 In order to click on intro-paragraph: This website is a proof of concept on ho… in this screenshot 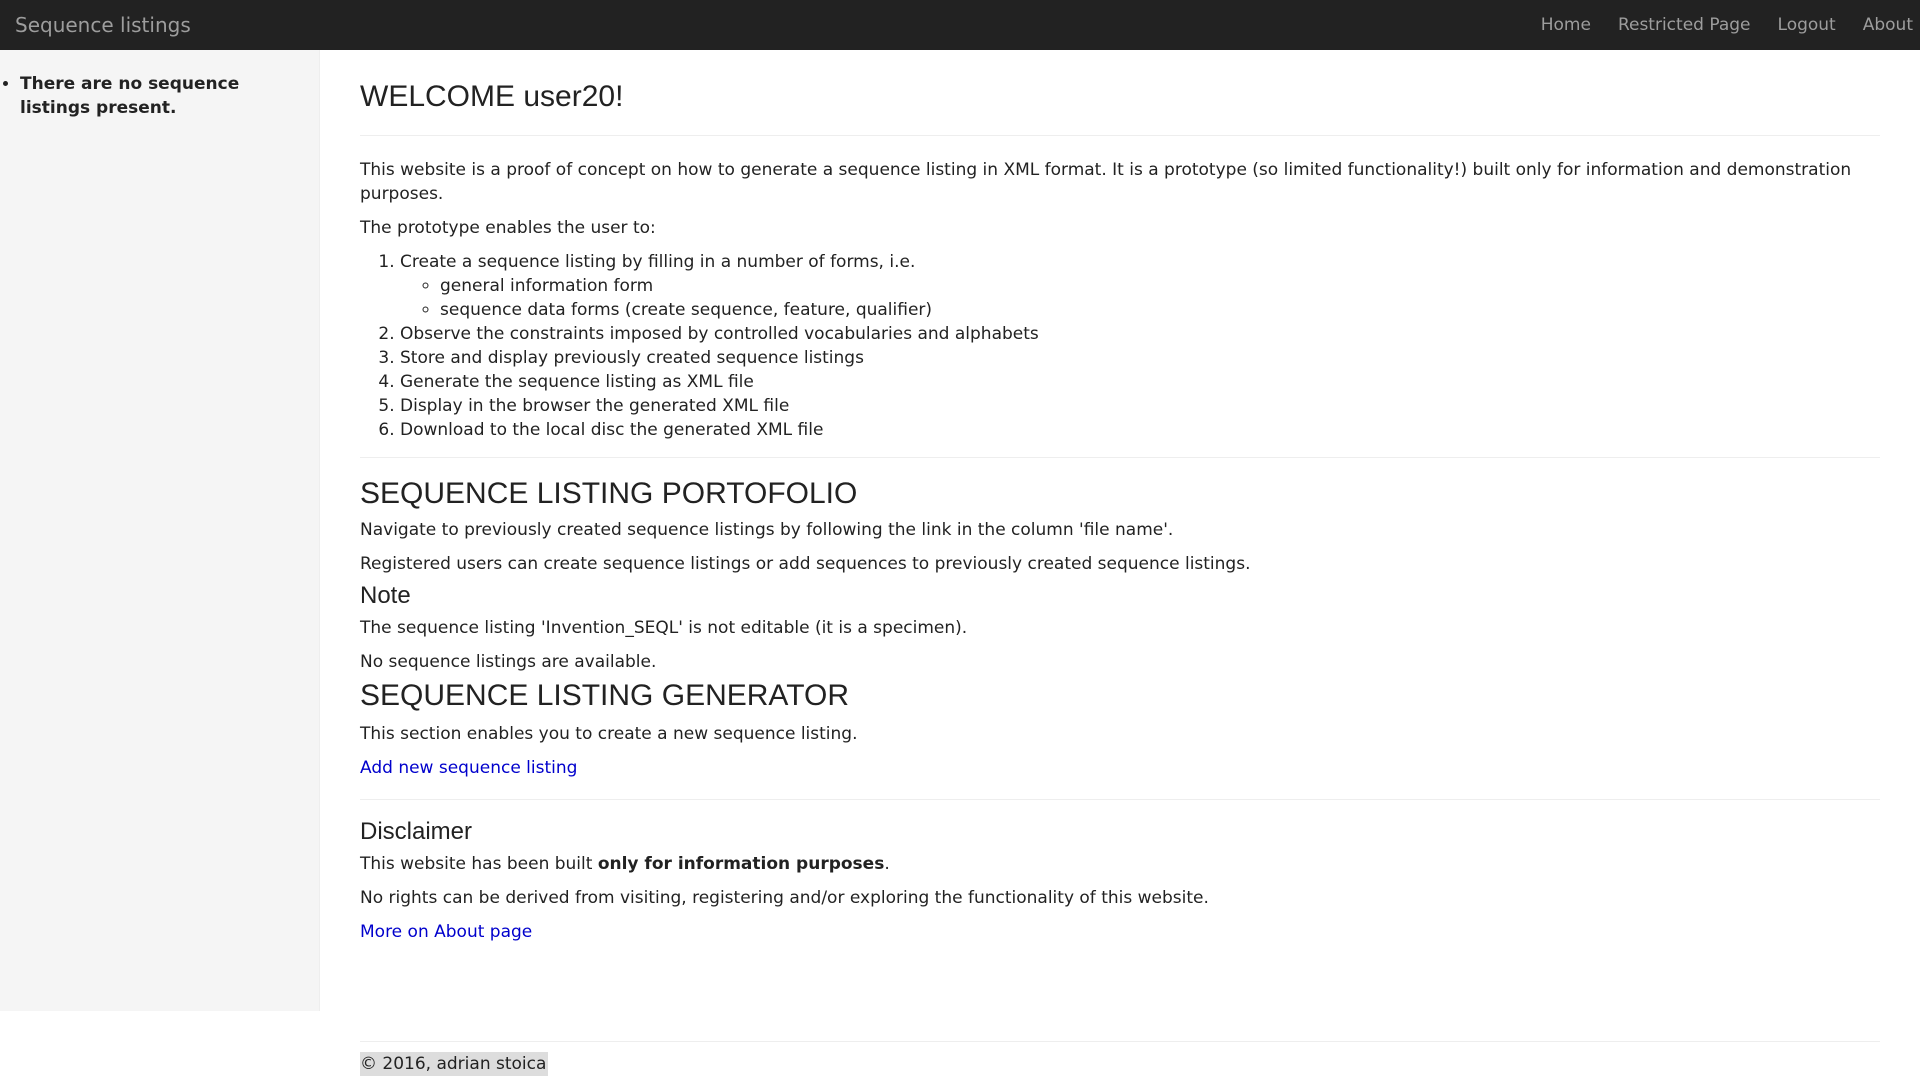, I will do `click(1106, 182)`.